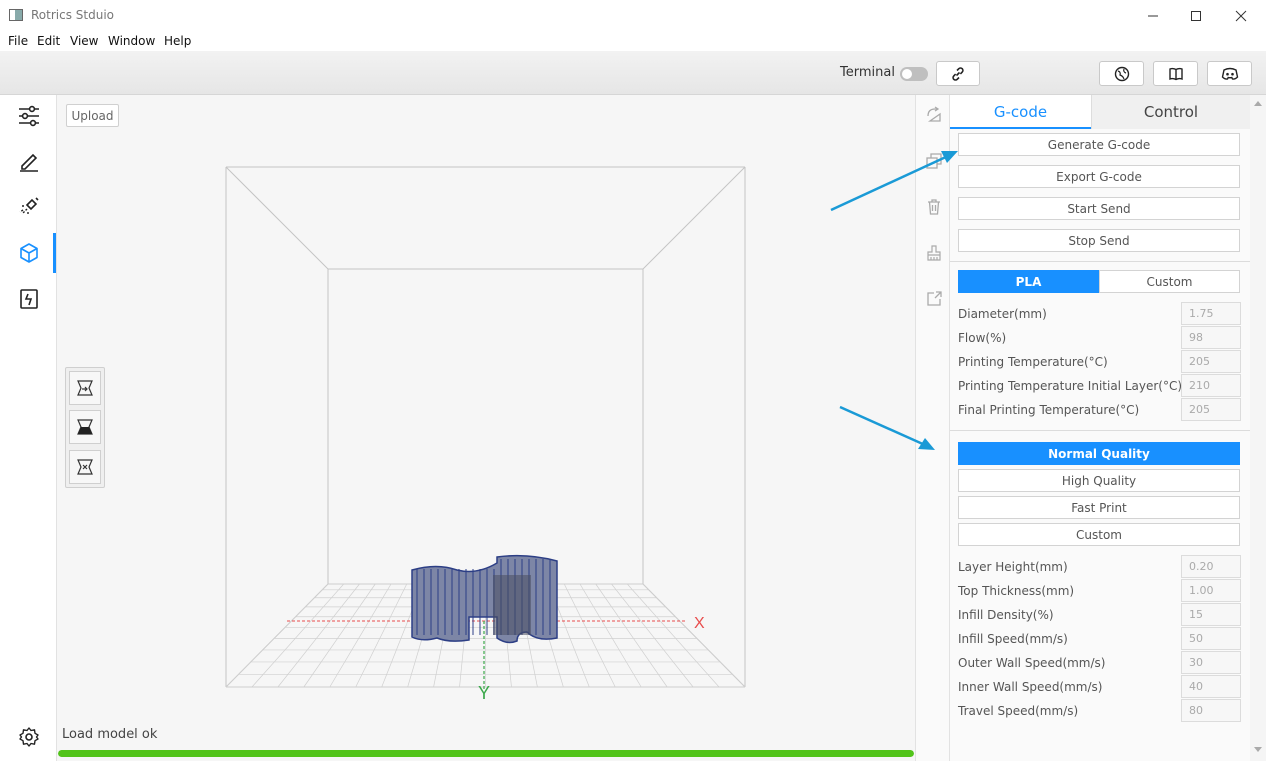 The height and width of the screenshot is (761, 1266). I want to click on infill-density-input: 15, so click(1211, 614).